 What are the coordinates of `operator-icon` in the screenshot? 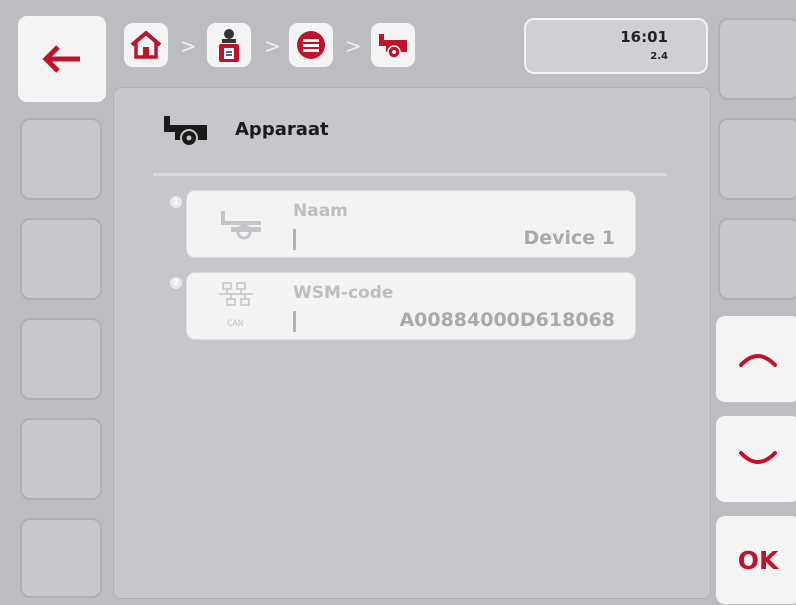 It's located at (229, 45).